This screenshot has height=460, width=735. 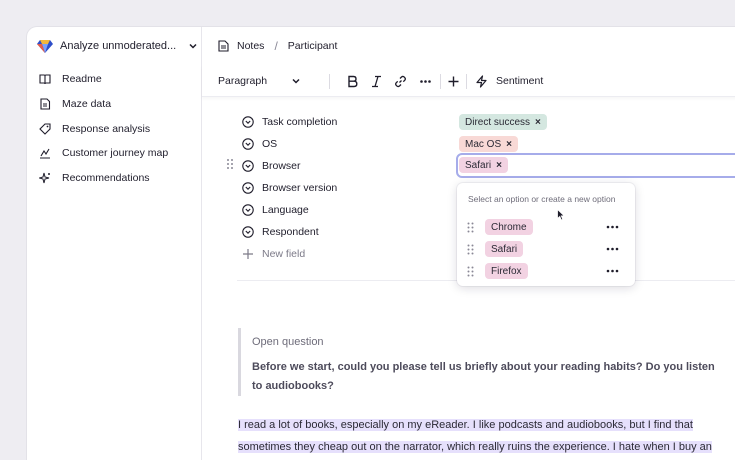 I want to click on sidebar-item-label: Maze data, so click(x=87, y=104).